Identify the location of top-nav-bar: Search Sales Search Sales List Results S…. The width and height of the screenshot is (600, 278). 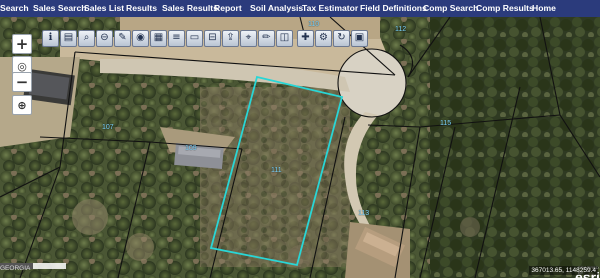
(300, 8).